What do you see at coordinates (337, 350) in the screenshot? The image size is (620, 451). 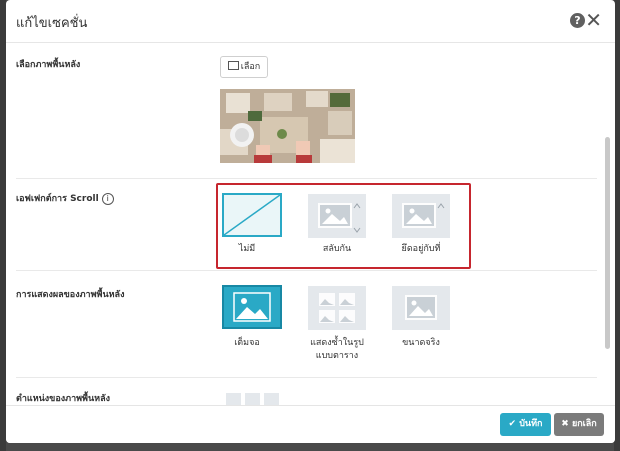 I see `display-option-grid-label: แสดงซ้ำในรูป แบบตาราง` at bounding box center [337, 350].